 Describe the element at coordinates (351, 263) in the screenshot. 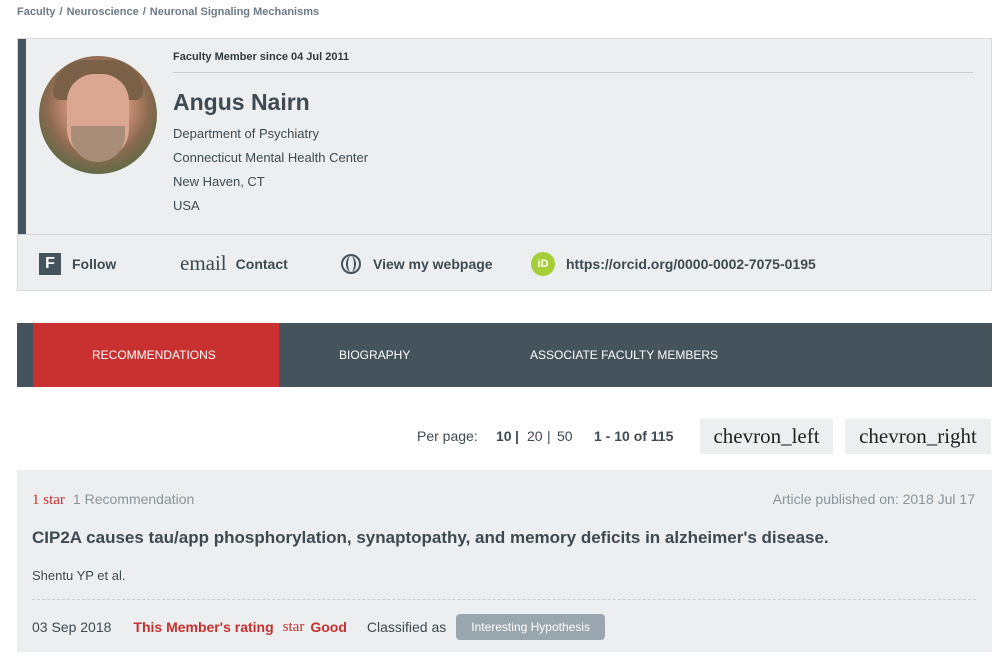

I see `globe-icon` at that location.